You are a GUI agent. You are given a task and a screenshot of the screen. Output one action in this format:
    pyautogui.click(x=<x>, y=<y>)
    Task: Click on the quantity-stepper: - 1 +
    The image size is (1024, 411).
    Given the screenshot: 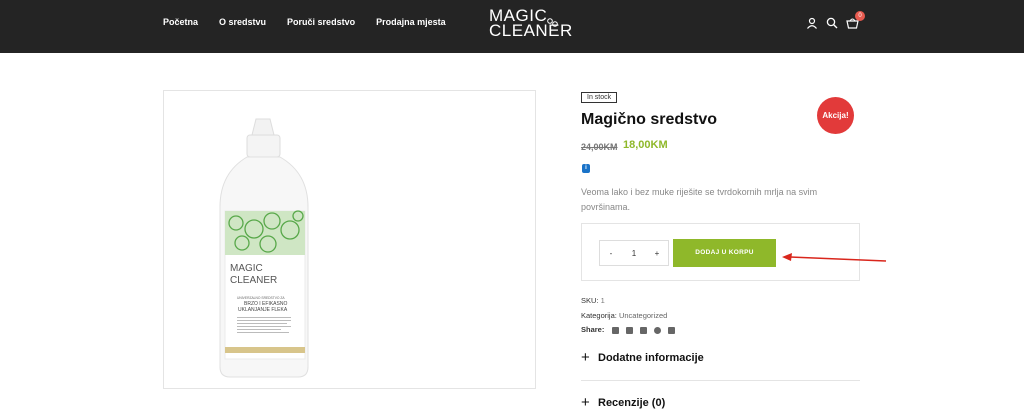 What is the action you would take?
    pyautogui.click(x=634, y=253)
    